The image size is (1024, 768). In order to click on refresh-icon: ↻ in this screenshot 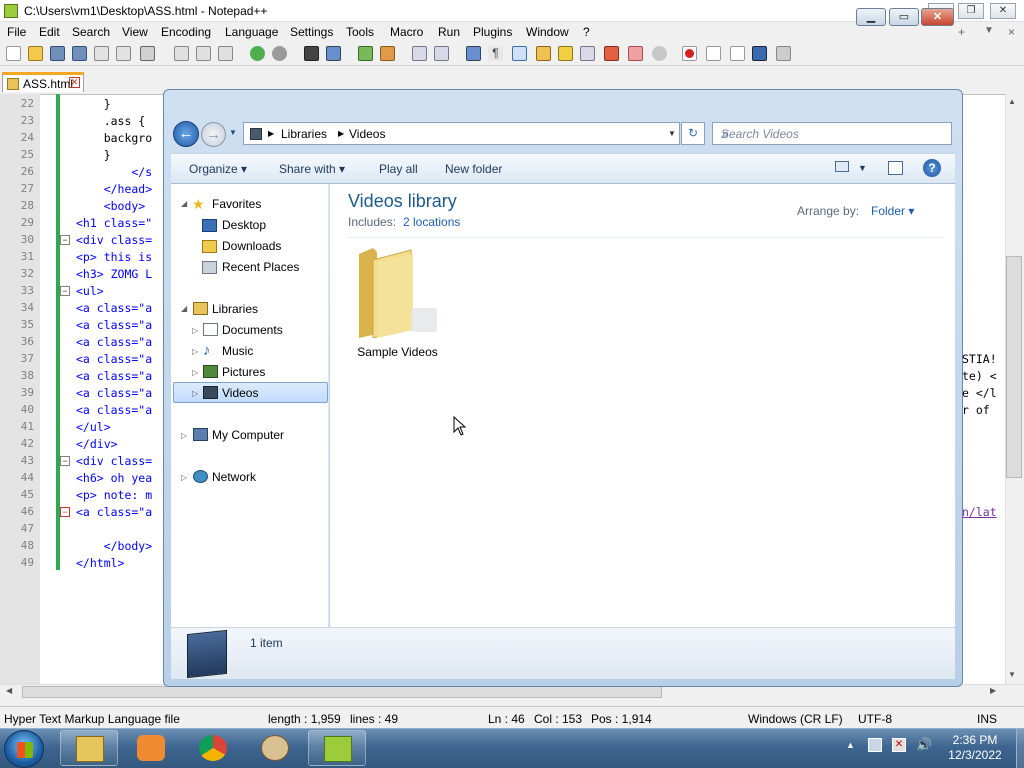, I will do `click(693, 133)`.